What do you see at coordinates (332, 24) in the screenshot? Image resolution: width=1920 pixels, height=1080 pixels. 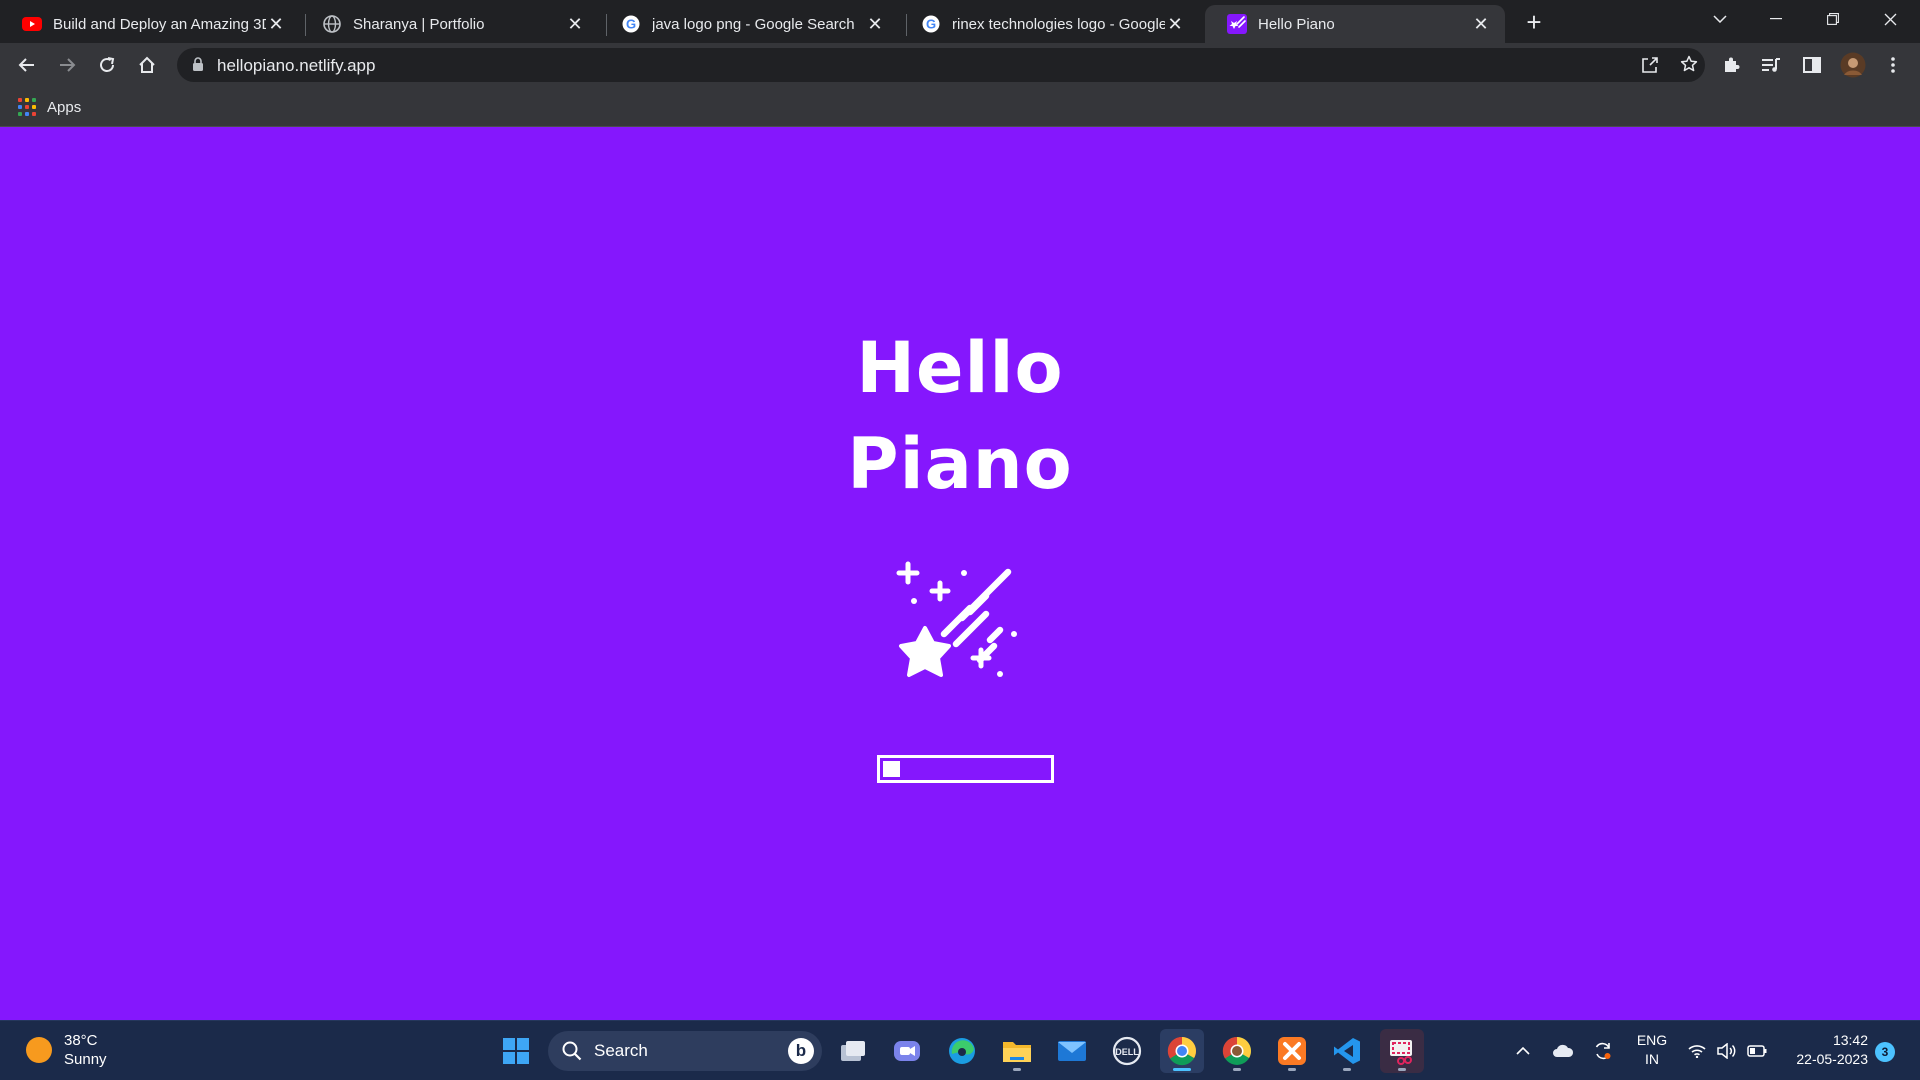 I see `globe-icon` at bounding box center [332, 24].